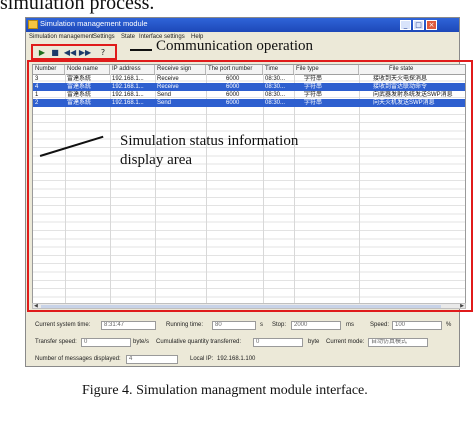 The image size is (474, 424). What do you see at coordinates (449, 325) in the screenshot?
I see `speed-unit: %` at bounding box center [449, 325].